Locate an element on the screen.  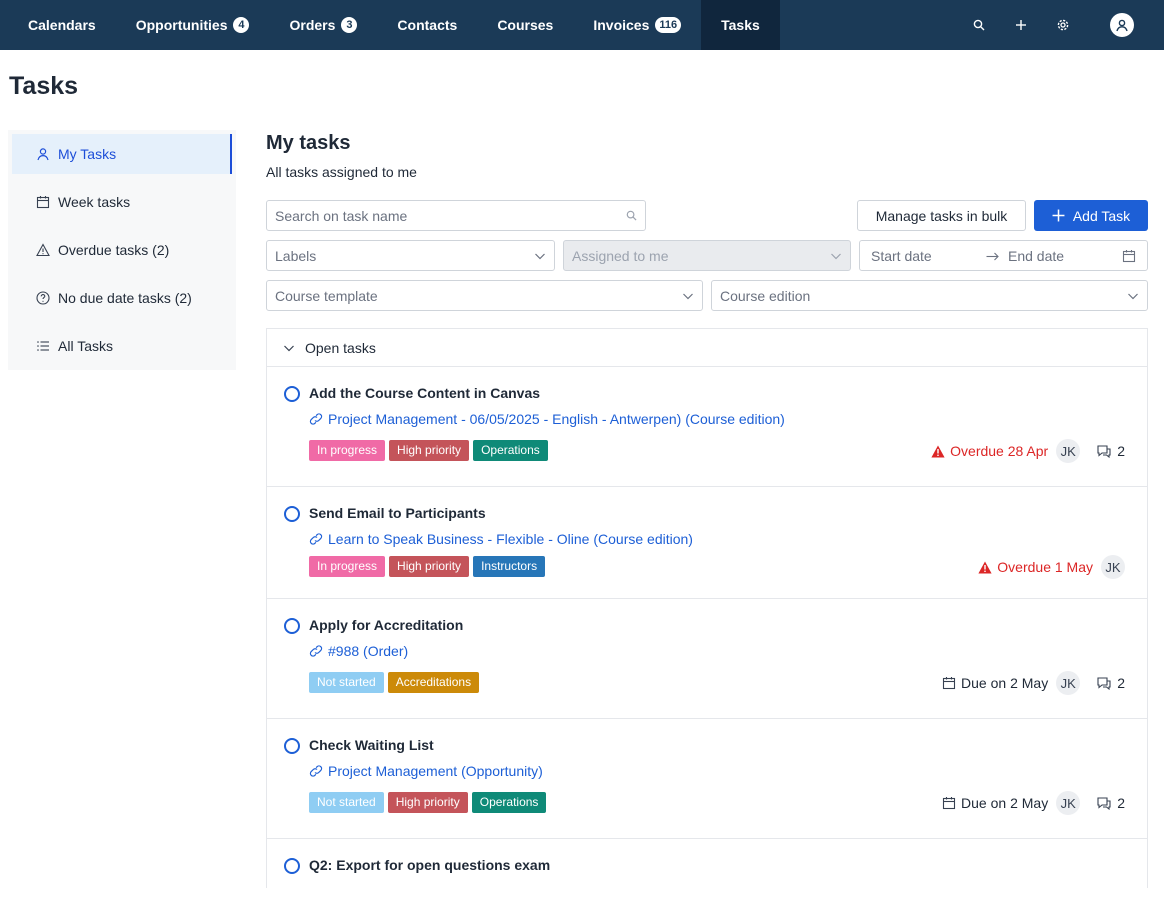
date-range-picker: Start date End date is located at coordinates (1003, 255).